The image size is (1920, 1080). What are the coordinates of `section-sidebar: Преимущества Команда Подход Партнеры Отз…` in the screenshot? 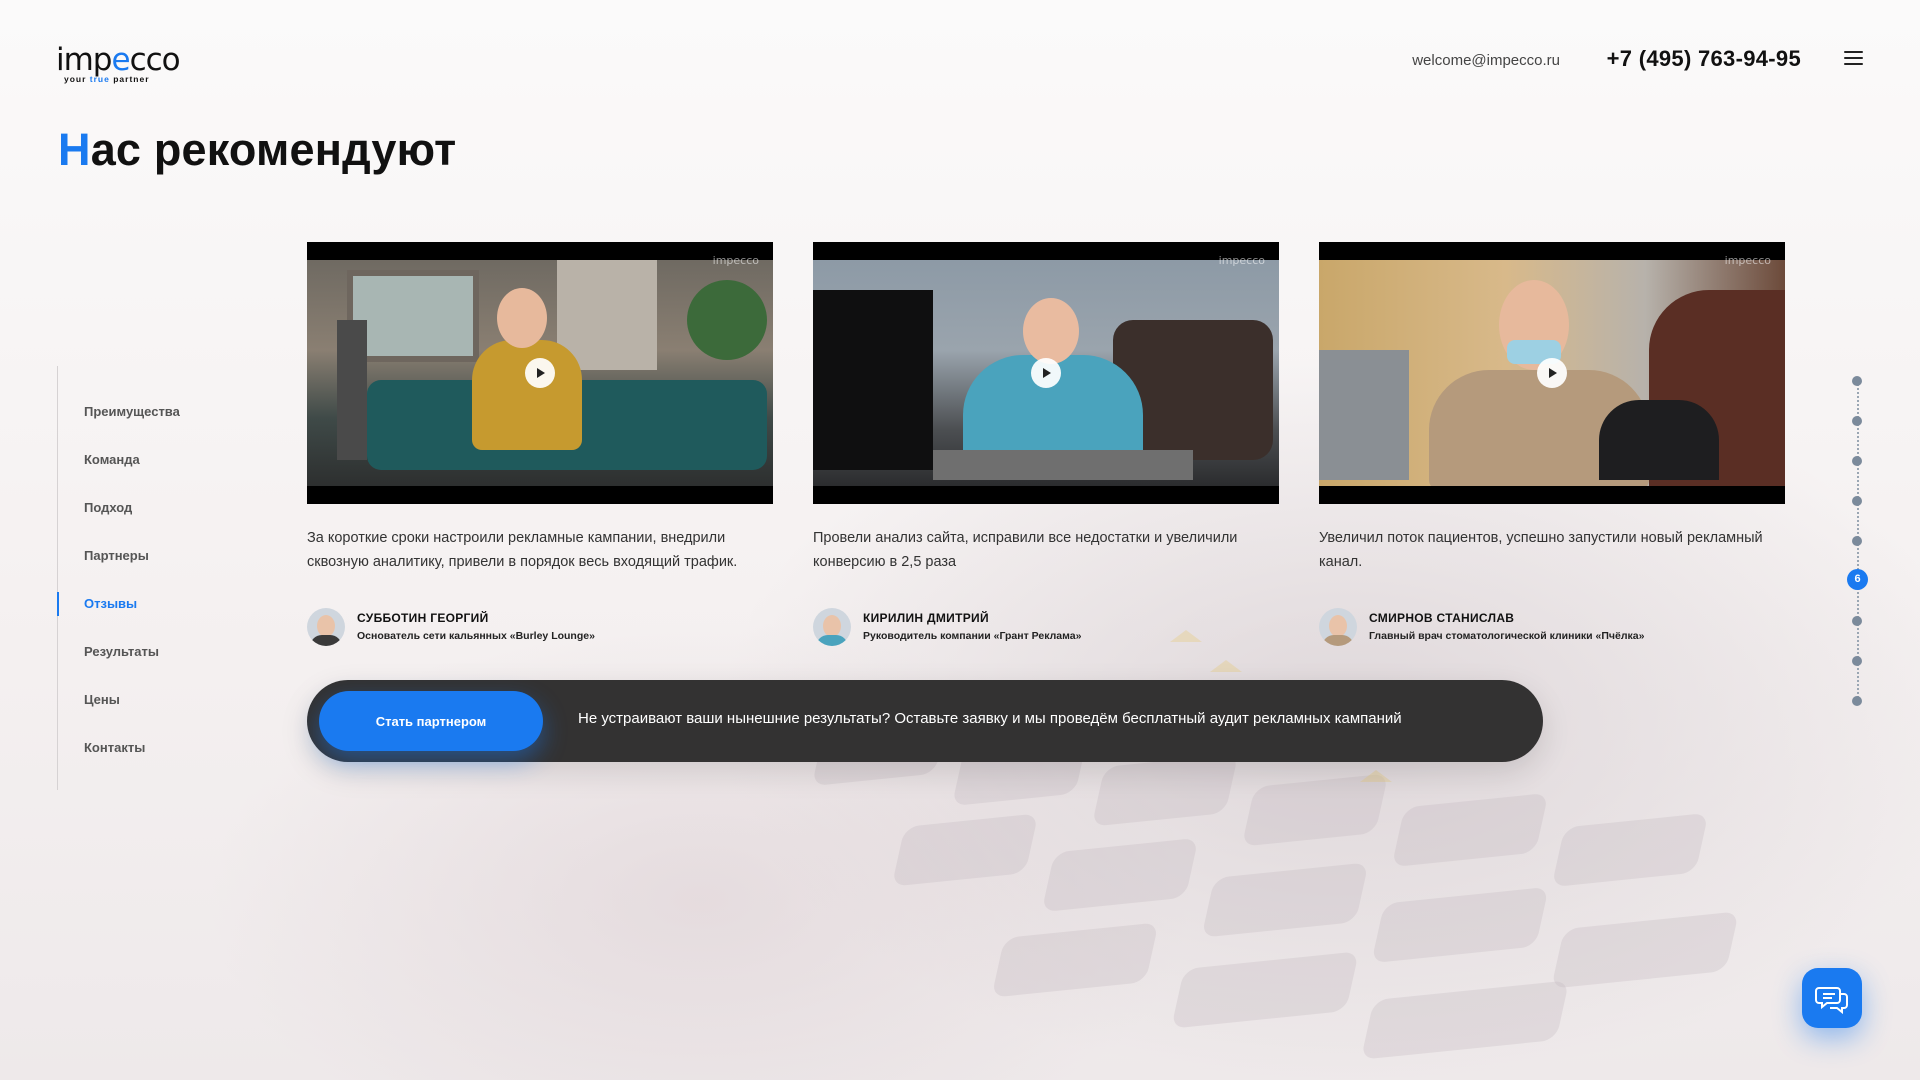 It's located at (157, 578).